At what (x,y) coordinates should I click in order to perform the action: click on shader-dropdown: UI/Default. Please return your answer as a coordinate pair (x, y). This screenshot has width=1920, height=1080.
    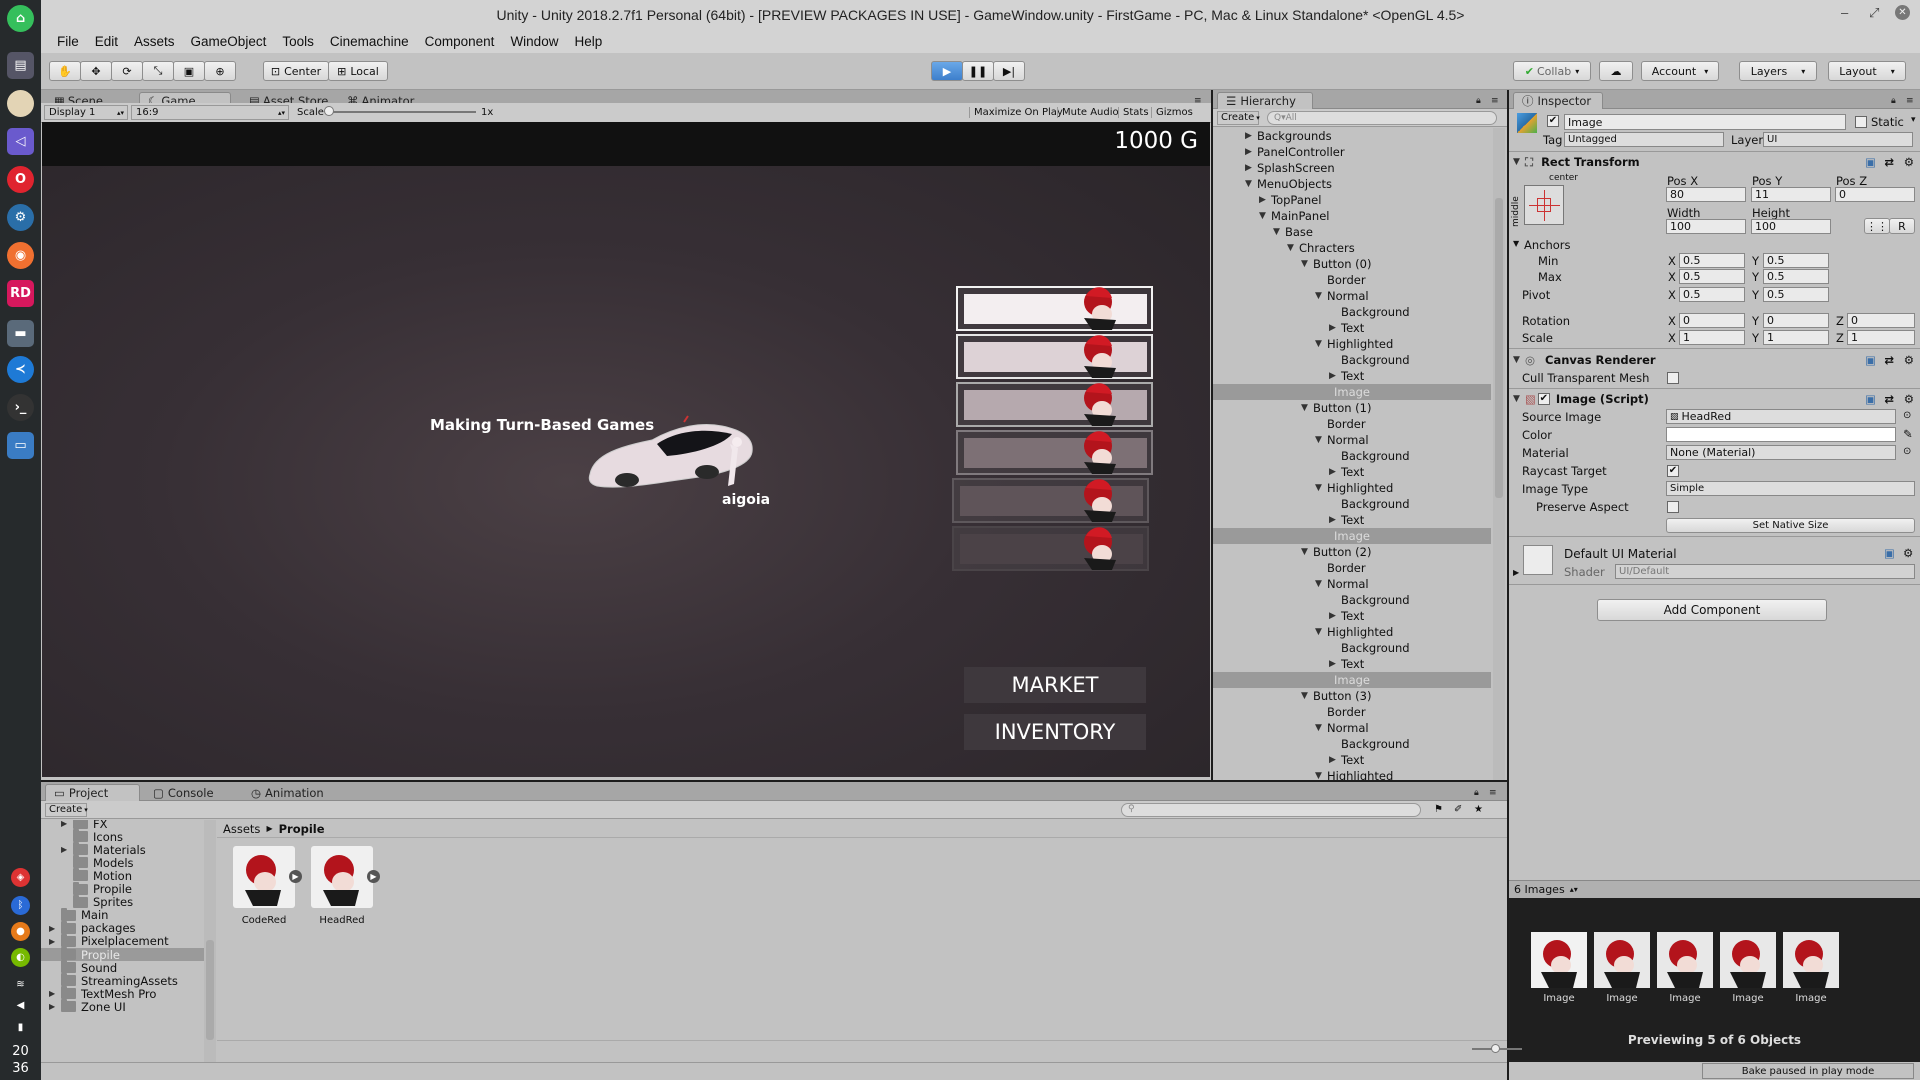
    Looking at the image, I should click on (1765, 571).